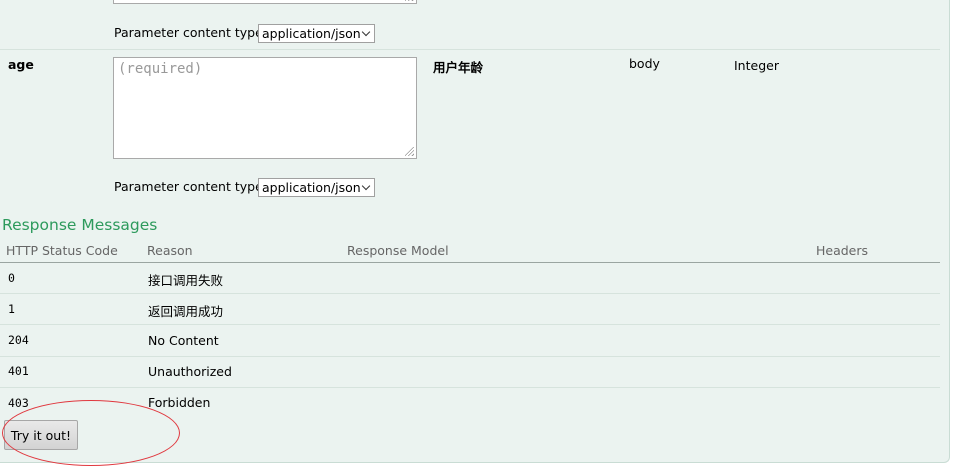 Image resolution: width=970 pixels, height=472 pixels. What do you see at coordinates (18, 340) in the screenshot?
I see `status-code-cell: 204` at bounding box center [18, 340].